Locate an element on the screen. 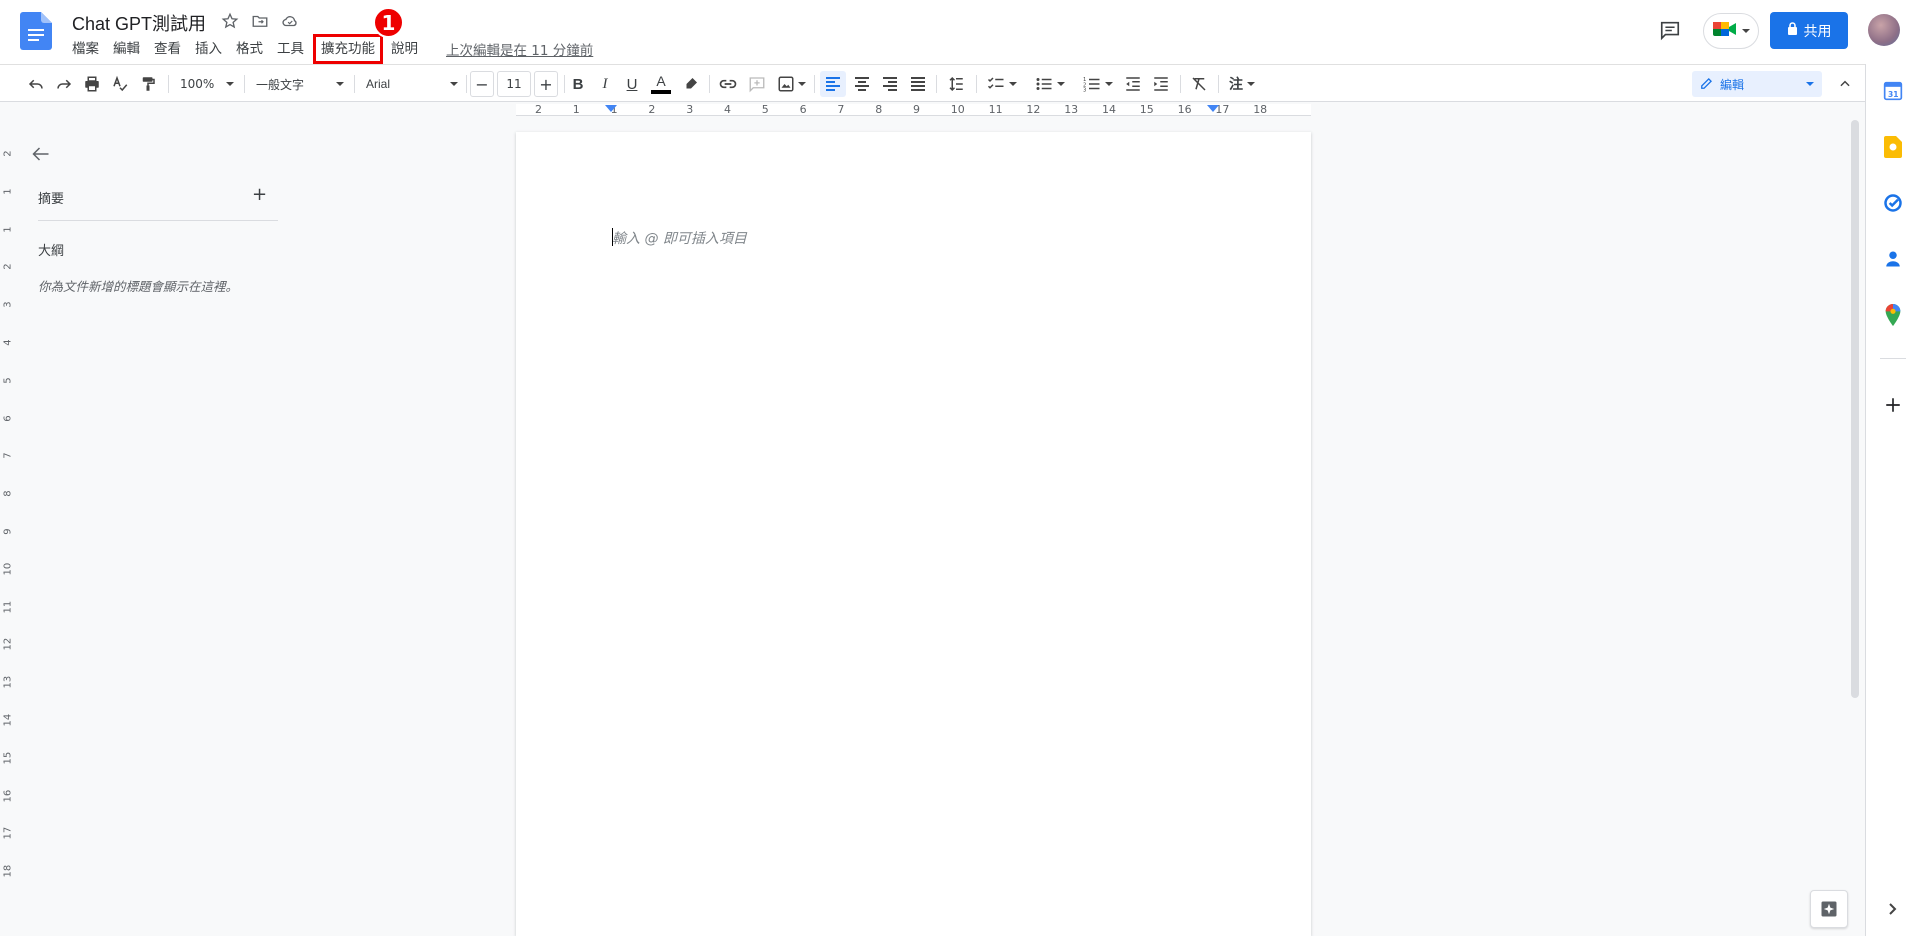 Image resolution: width=1920 pixels, height=936 pixels. align-right-icon is located at coordinates (890, 84).